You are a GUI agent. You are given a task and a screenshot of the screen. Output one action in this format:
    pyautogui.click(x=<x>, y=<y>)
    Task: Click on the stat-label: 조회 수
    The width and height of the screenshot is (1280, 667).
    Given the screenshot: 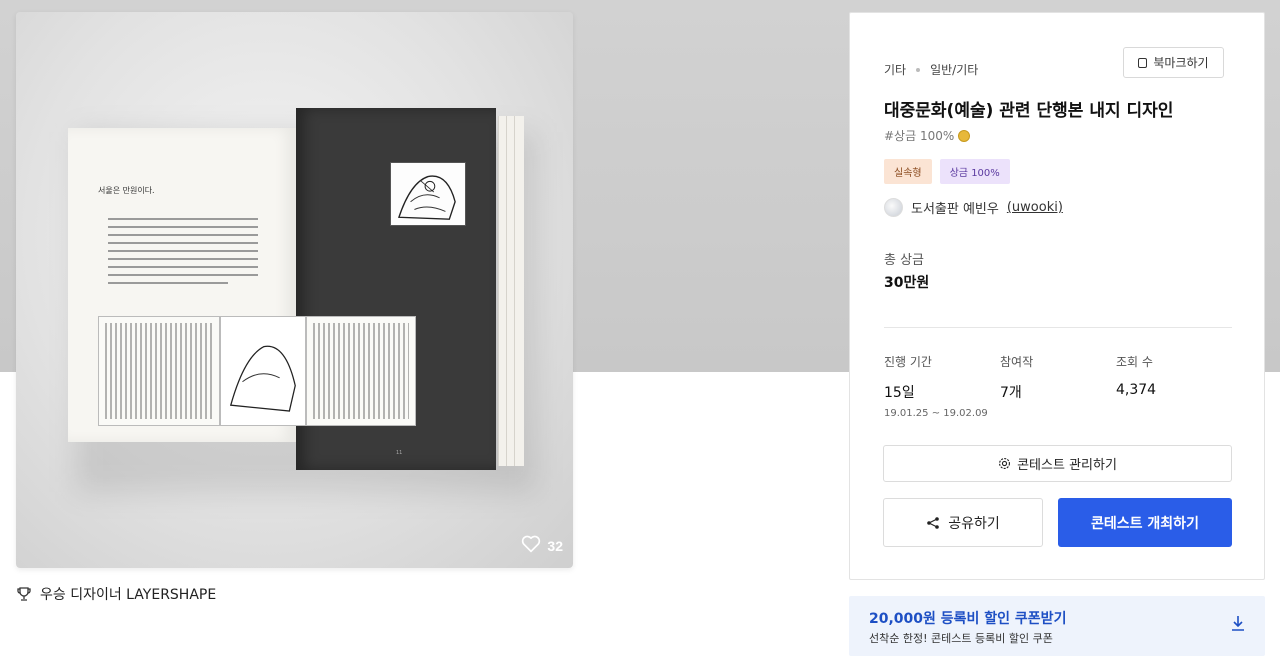 What is the action you would take?
    pyautogui.click(x=1134, y=362)
    